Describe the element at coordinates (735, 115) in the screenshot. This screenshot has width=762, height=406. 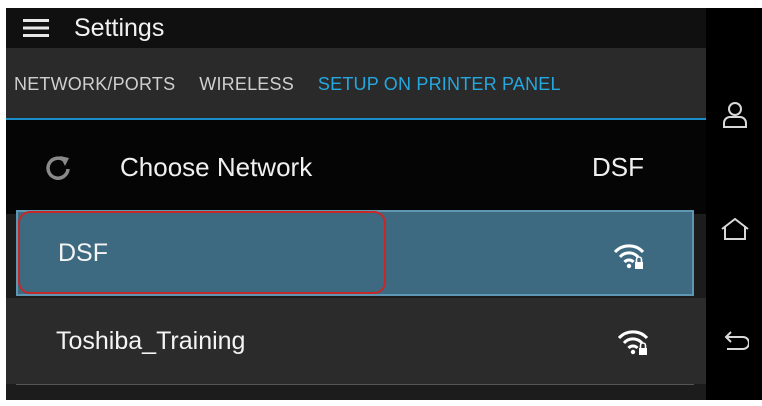
I see `user-icon` at that location.